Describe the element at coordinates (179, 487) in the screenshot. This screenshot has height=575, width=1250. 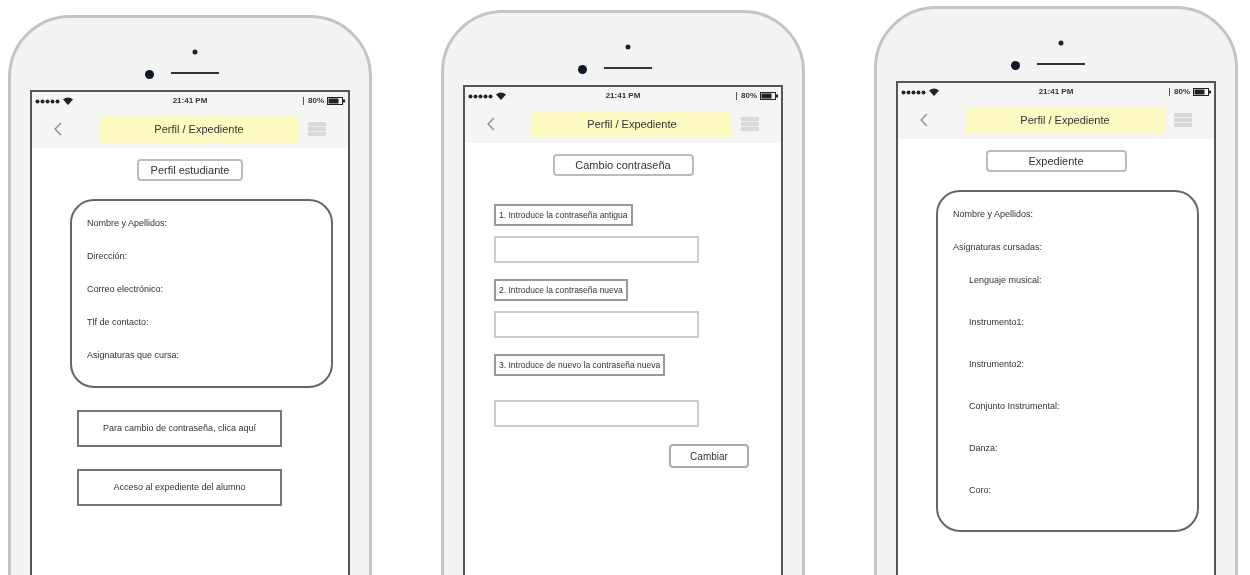
I see `link-button: Acceso al expediente del alumno` at that location.